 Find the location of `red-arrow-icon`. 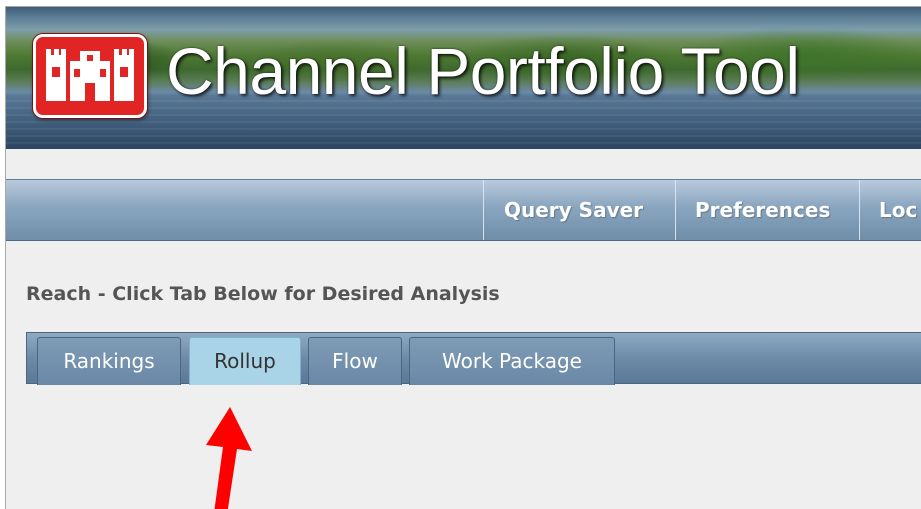

red-arrow-icon is located at coordinates (226, 458).